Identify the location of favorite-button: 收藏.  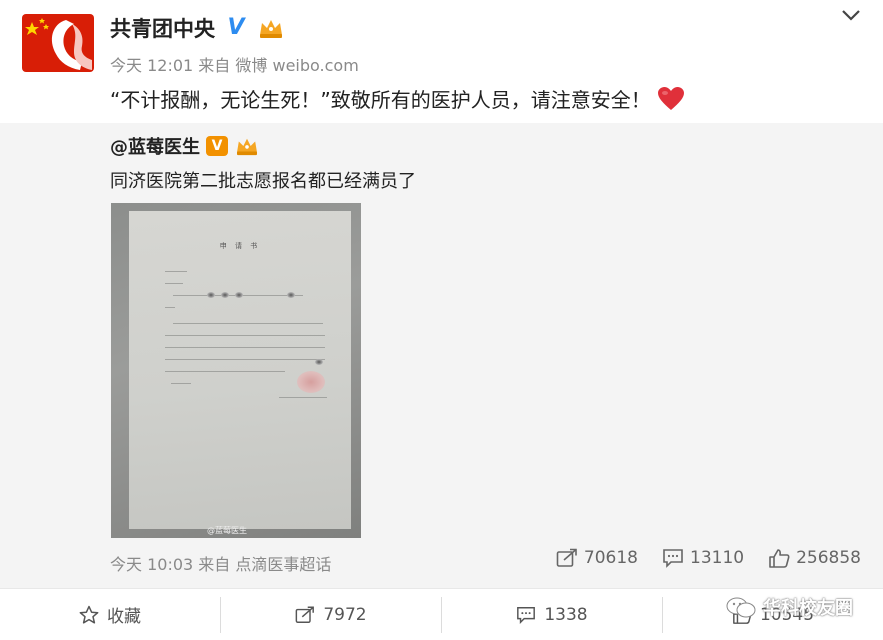
(110, 614).